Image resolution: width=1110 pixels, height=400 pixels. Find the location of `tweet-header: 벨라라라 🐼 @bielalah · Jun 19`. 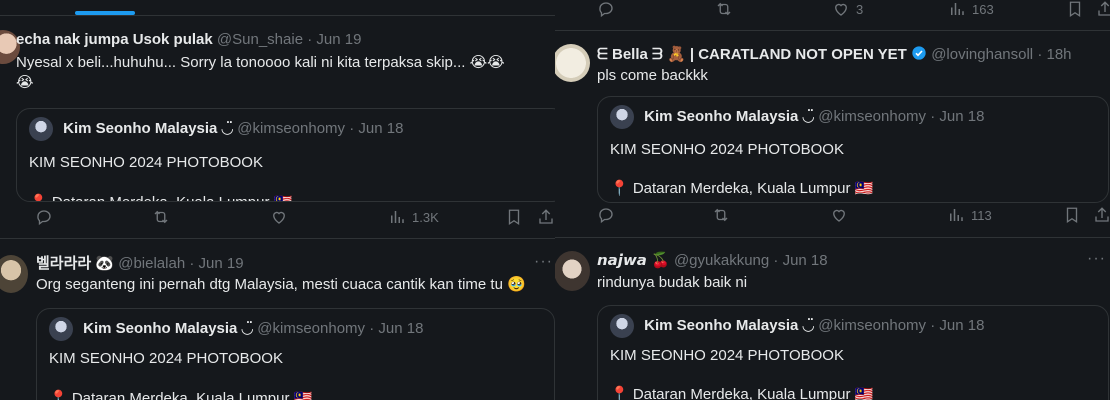

tweet-header: 벨라라라 🐼 @bielalah · Jun 19 is located at coordinates (140, 264).